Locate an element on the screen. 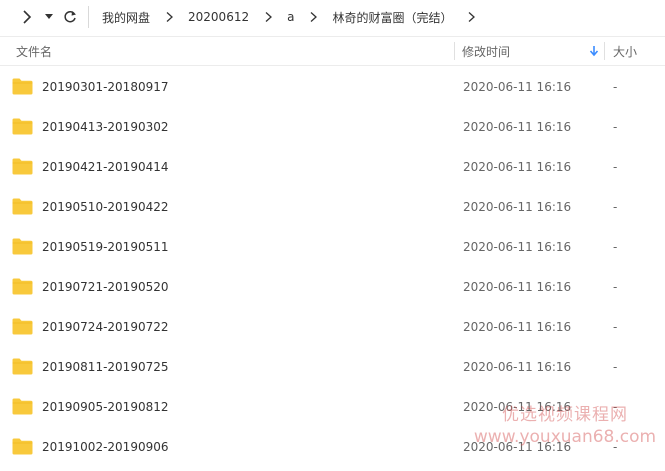 The width and height of the screenshot is (665, 471). file-name: 20190510-20190422 is located at coordinates (105, 207).